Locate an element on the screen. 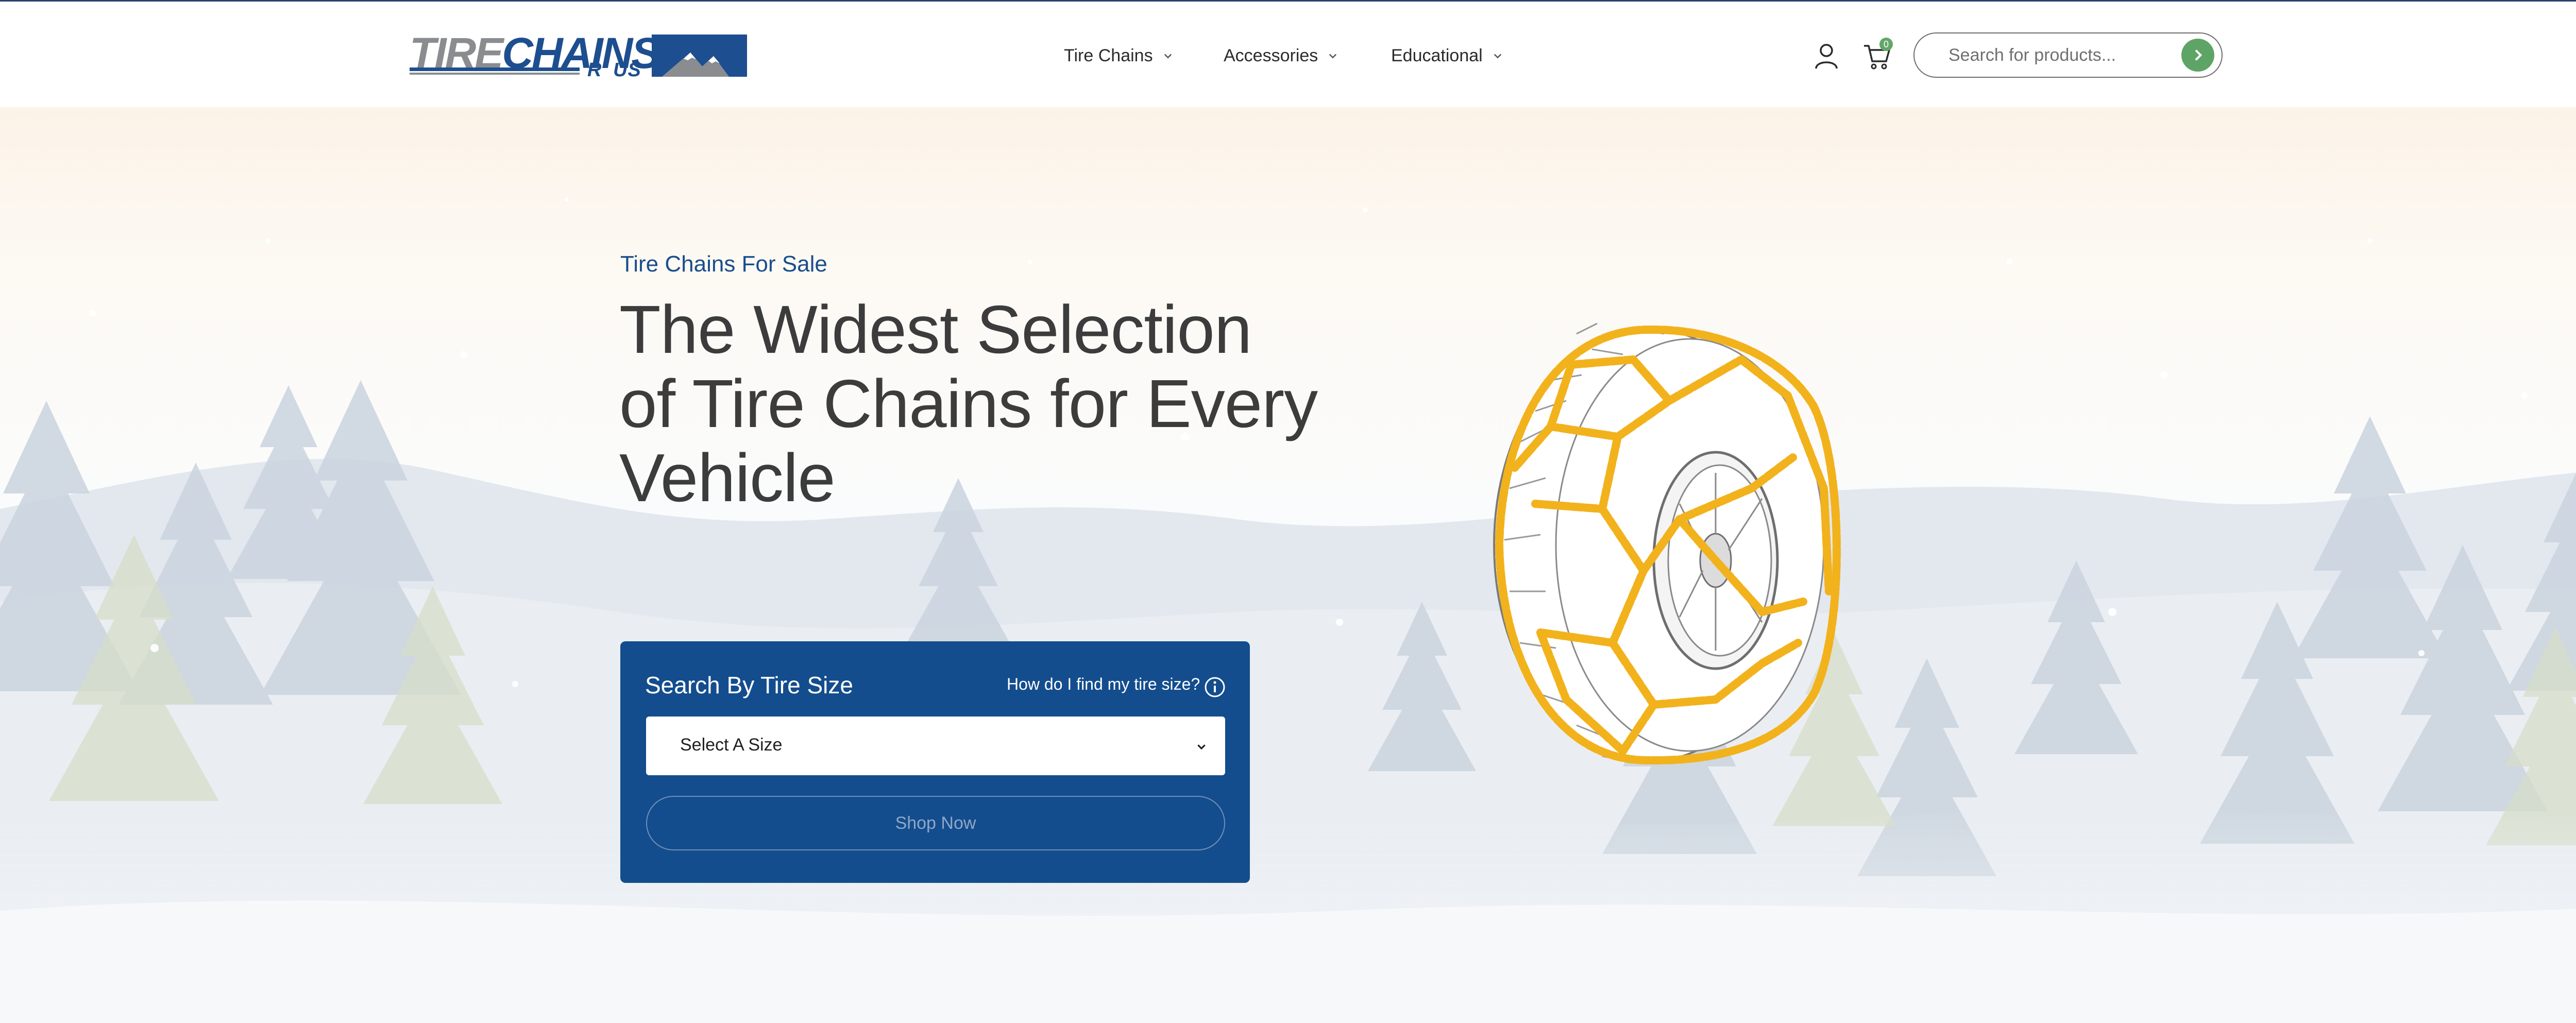 This screenshot has height=1023, width=2576. search-submit-button is located at coordinates (2197, 55).